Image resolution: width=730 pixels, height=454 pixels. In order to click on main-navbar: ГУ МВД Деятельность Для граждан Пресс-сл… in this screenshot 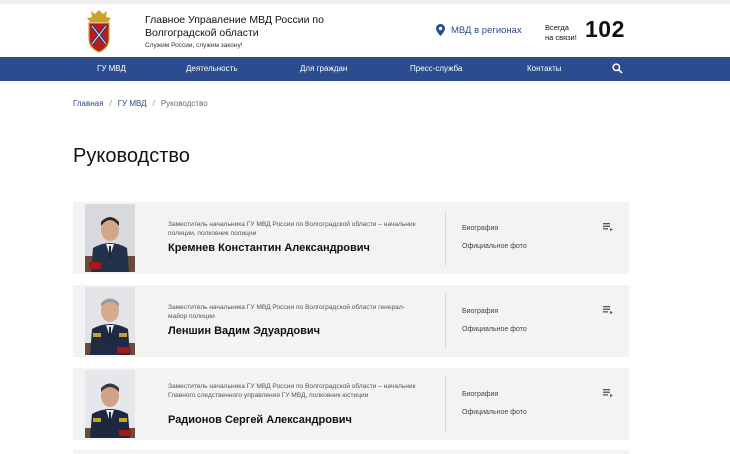, I will do `click(365, 69)`.